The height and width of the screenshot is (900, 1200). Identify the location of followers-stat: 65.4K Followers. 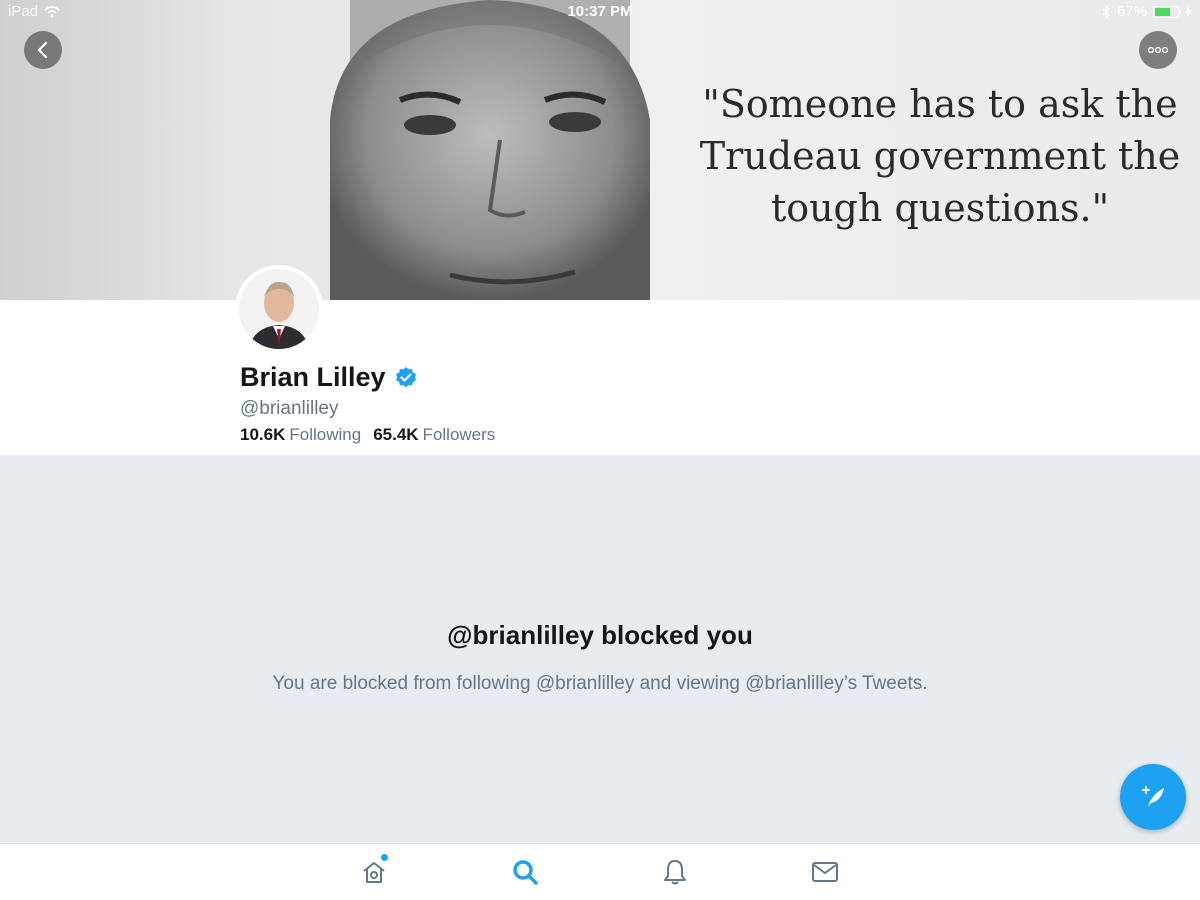
(434, 435).